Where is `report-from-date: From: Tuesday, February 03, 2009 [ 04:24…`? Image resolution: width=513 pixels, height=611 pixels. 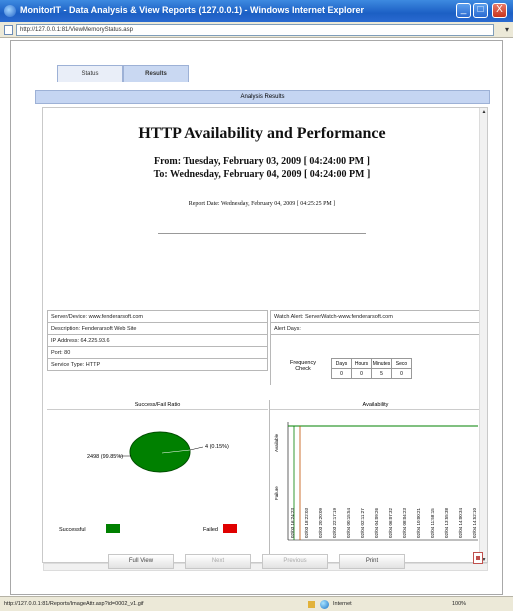
report-from-date: From: Tuesday, February 03, 2009 [ 04:24… is located at coordinates (262, 161).